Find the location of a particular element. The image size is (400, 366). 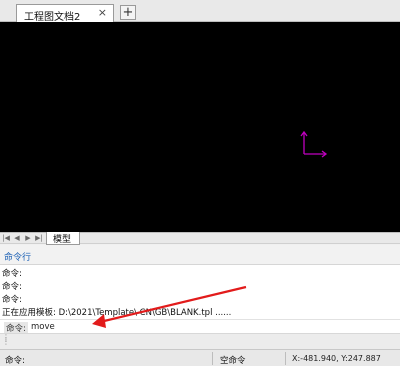

last-layout-icon: ▶| is located at coordinates (39, 238).